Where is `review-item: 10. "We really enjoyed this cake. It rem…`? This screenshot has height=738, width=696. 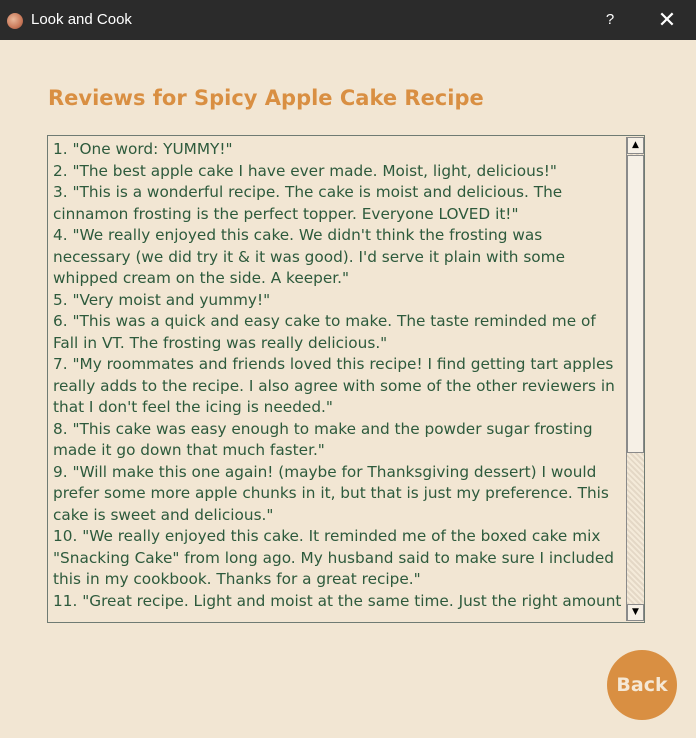 review-item: 10. "We really enjoyed this cake. It rem… is located at coordinates (333, 557).